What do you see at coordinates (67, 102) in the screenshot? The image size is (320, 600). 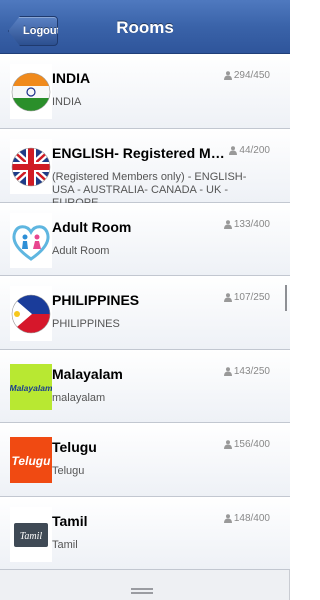 I see `room-description: INDIA` at bounding box center [67, 102].